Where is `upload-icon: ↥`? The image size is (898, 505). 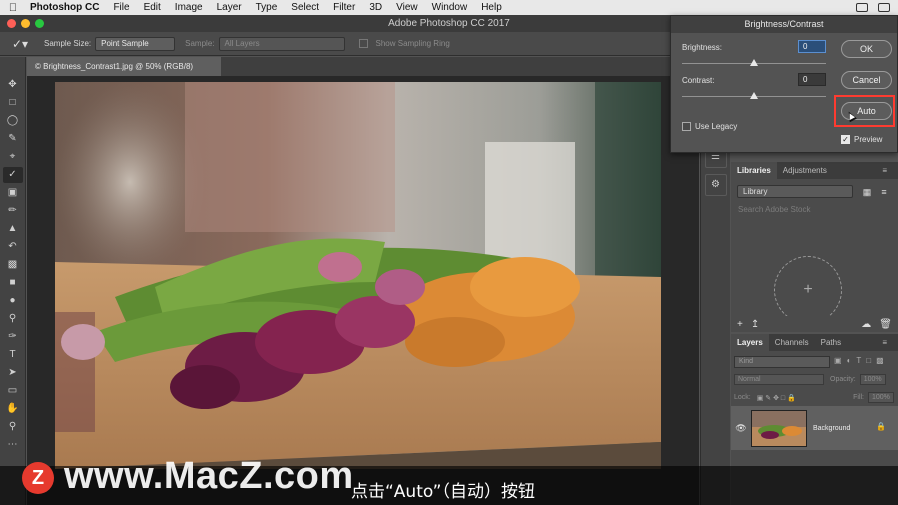 upload-icon: ↥ is located at coordinates (755, 324).